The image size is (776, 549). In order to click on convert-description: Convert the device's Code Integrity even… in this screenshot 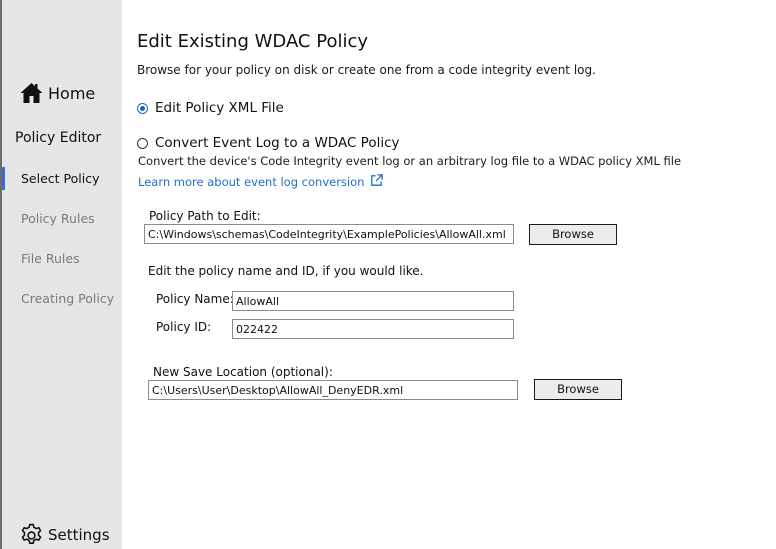, I will do `click(410, 161)`.